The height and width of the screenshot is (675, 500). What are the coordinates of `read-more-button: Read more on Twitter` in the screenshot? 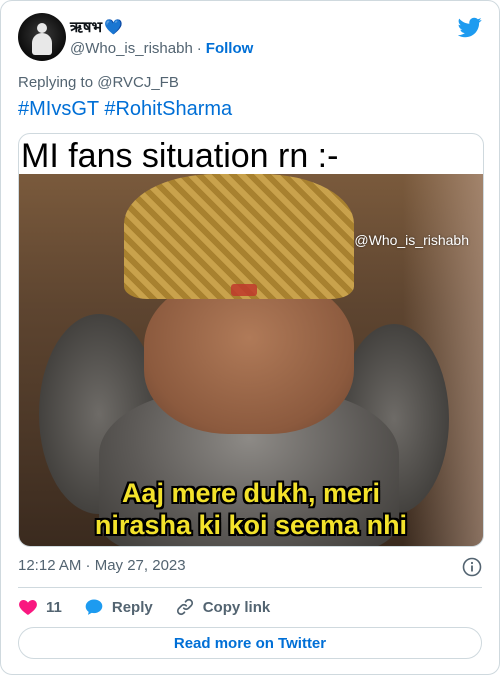 It's located at (250, 643).